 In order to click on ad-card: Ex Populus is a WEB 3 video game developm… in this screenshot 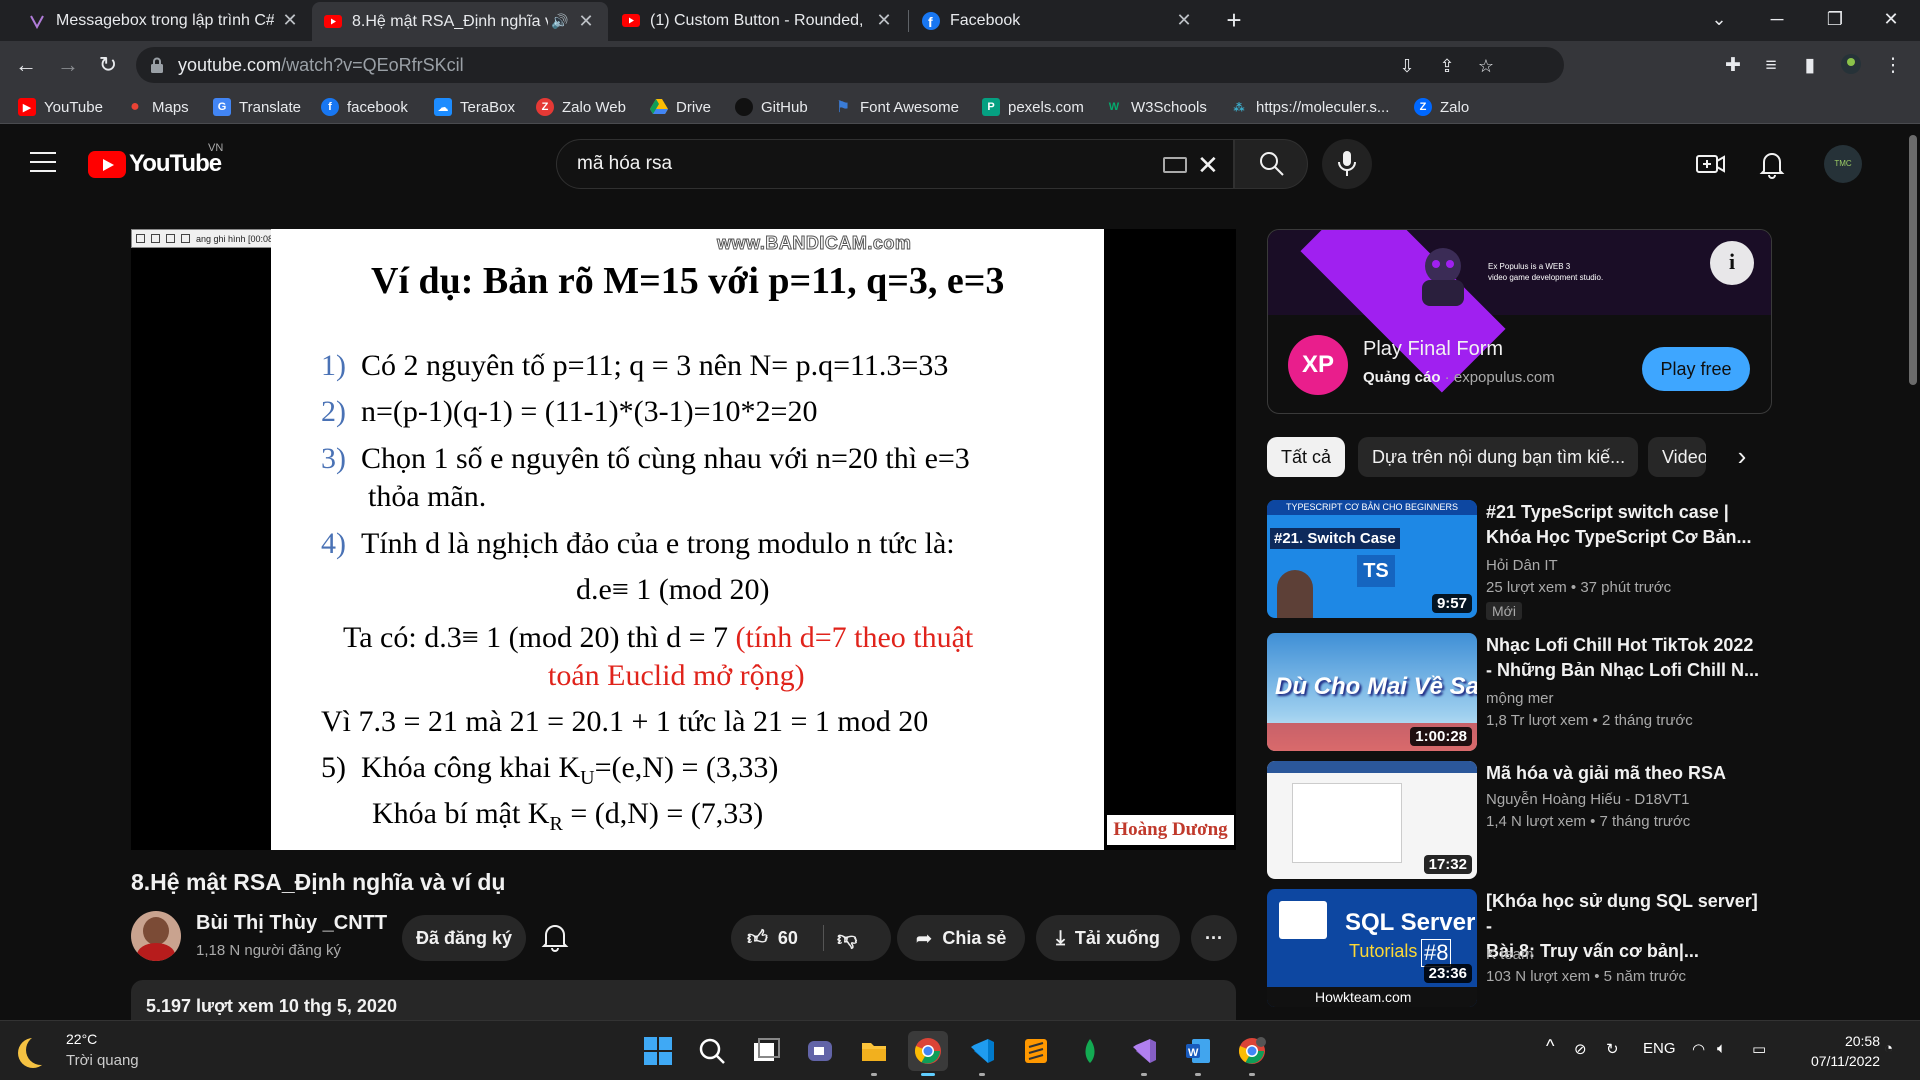, I will do `click(1519, 321)`.